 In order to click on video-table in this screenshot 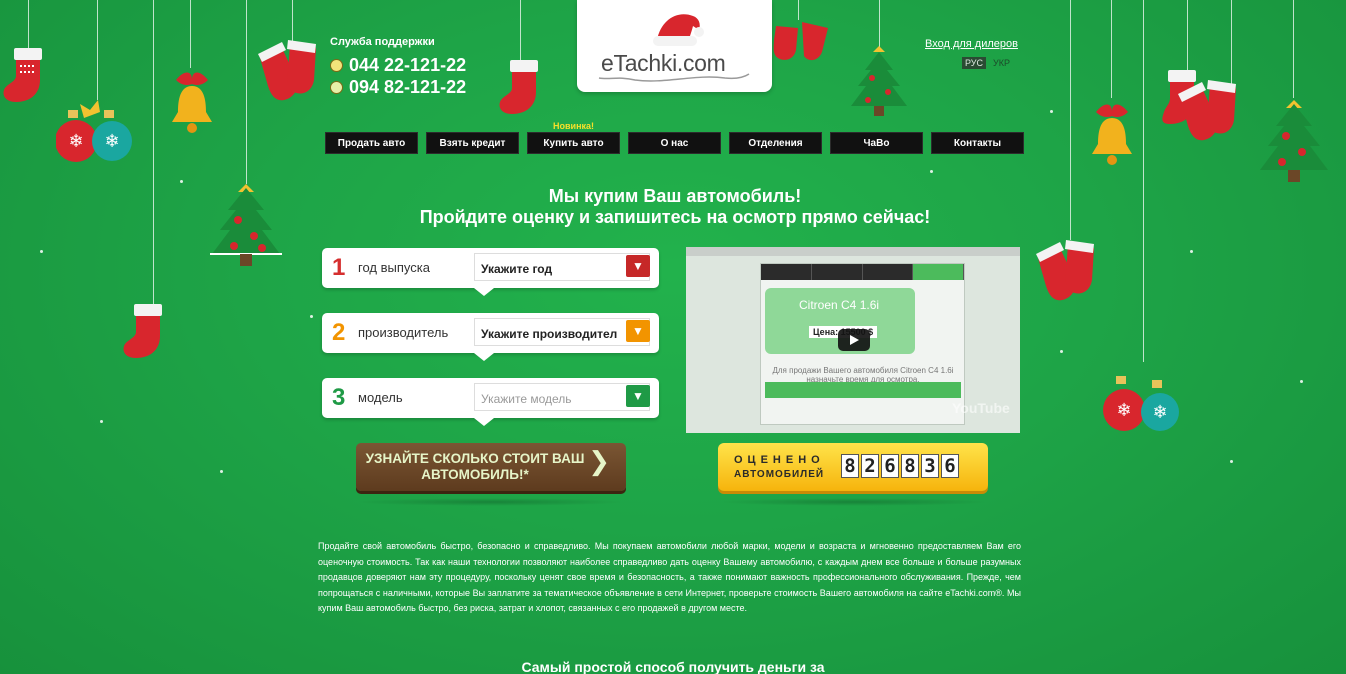, I will do `click(863, 390)`.